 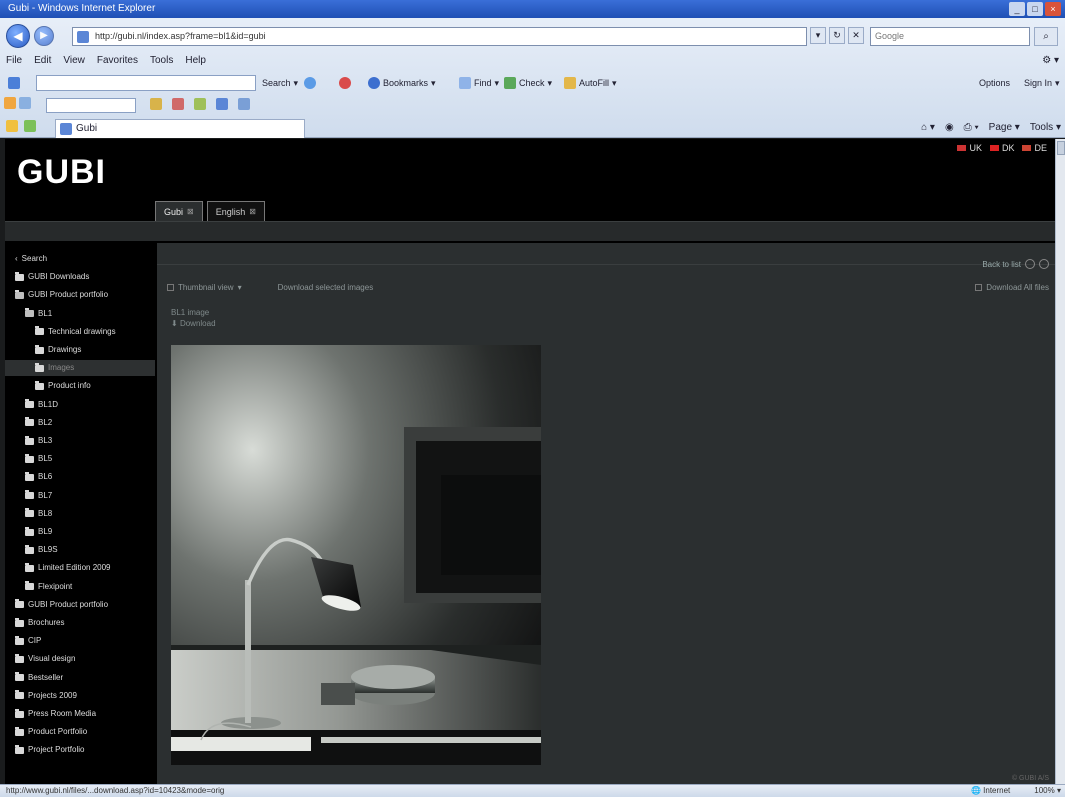 I want to click on sidebar-item: BL6, so click(x=80, y=477).